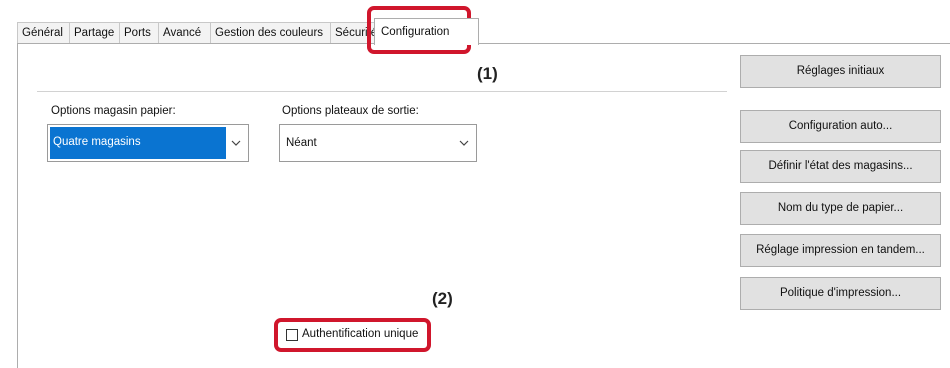  Describe the element at coordinates (292, 335) in the screenshot. I see `single-sign-on-checkbox` at that location.